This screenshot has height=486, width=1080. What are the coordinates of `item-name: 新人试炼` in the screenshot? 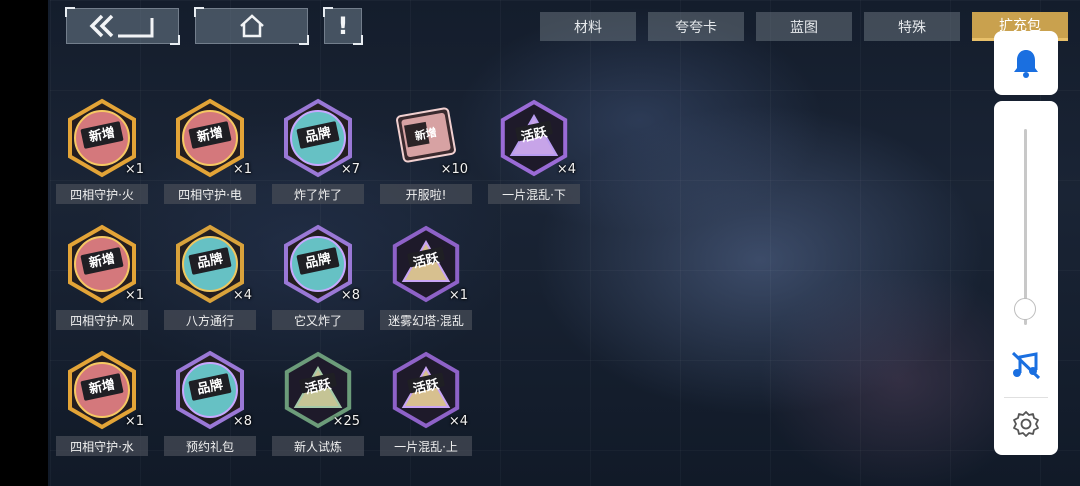 It's located at (318, 446).